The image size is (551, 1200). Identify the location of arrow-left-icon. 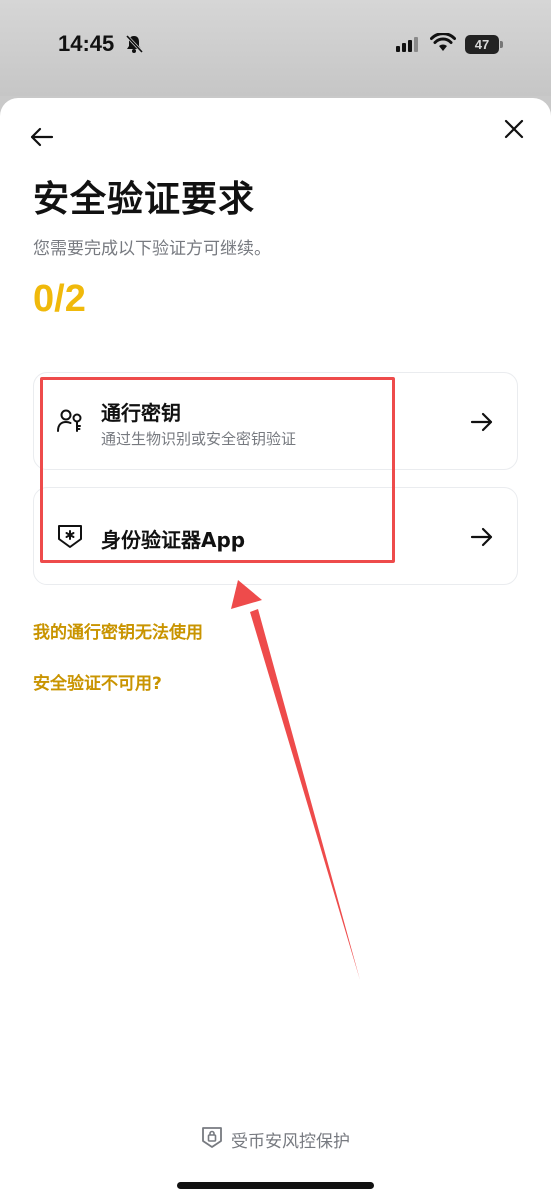
(42, 137).